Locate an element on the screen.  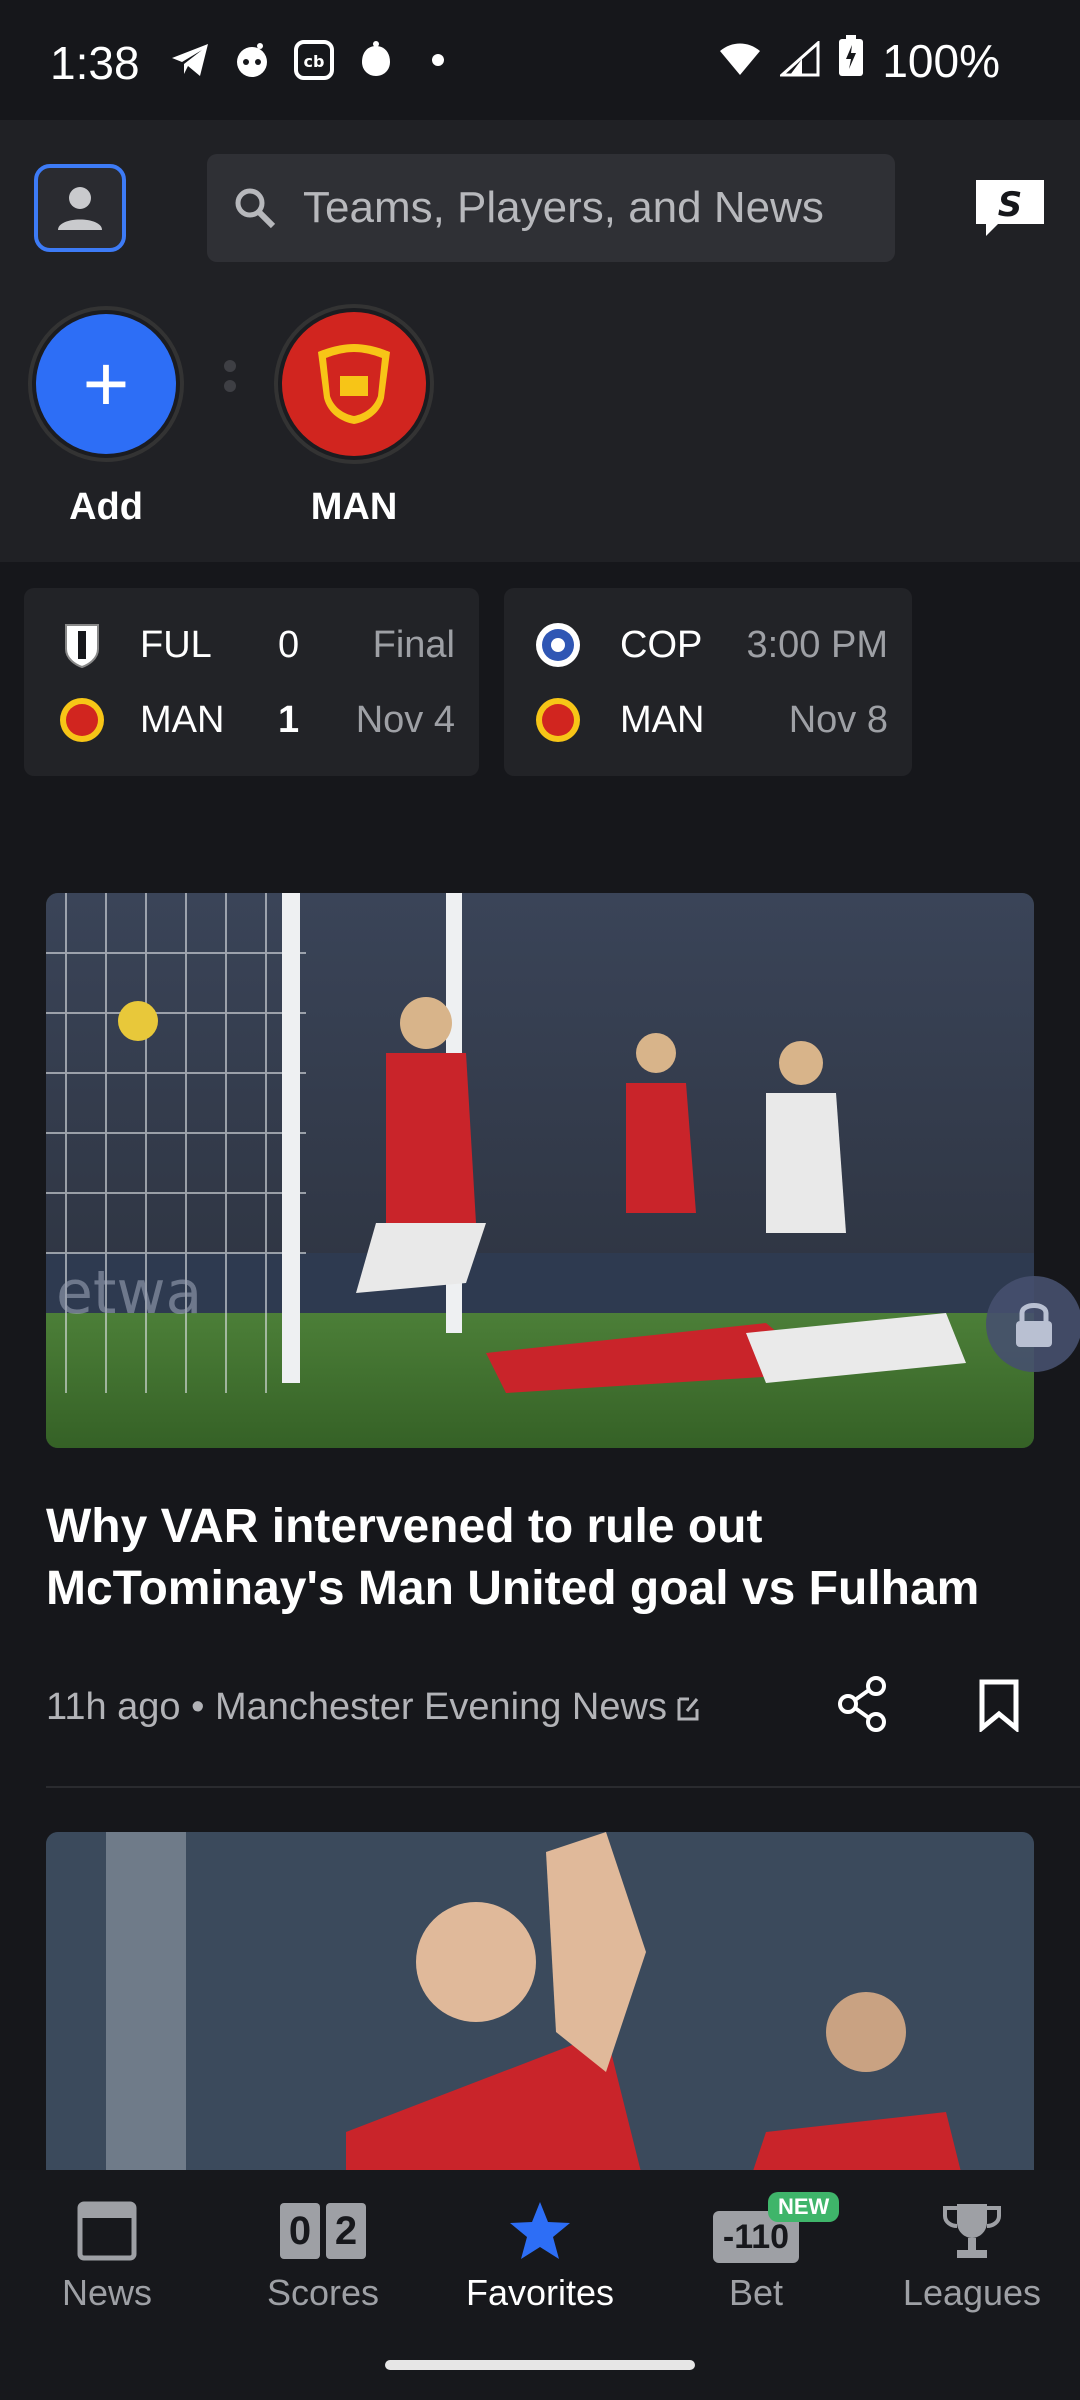
game-date: Nov 4 is located at coordinates (405, 719).